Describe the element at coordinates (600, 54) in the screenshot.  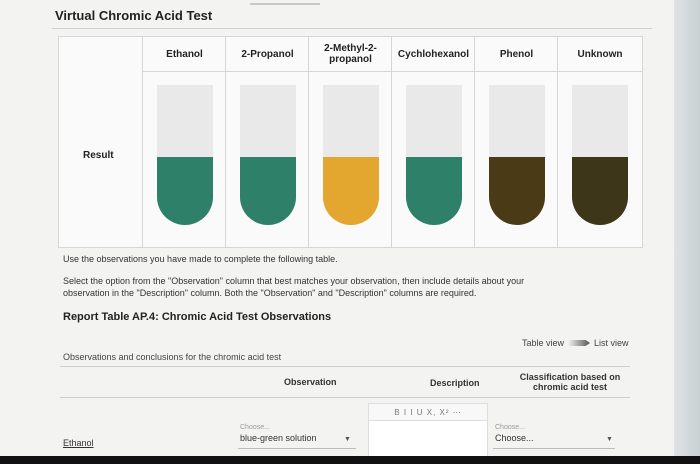
I see `column-header: Unknown` at that location.